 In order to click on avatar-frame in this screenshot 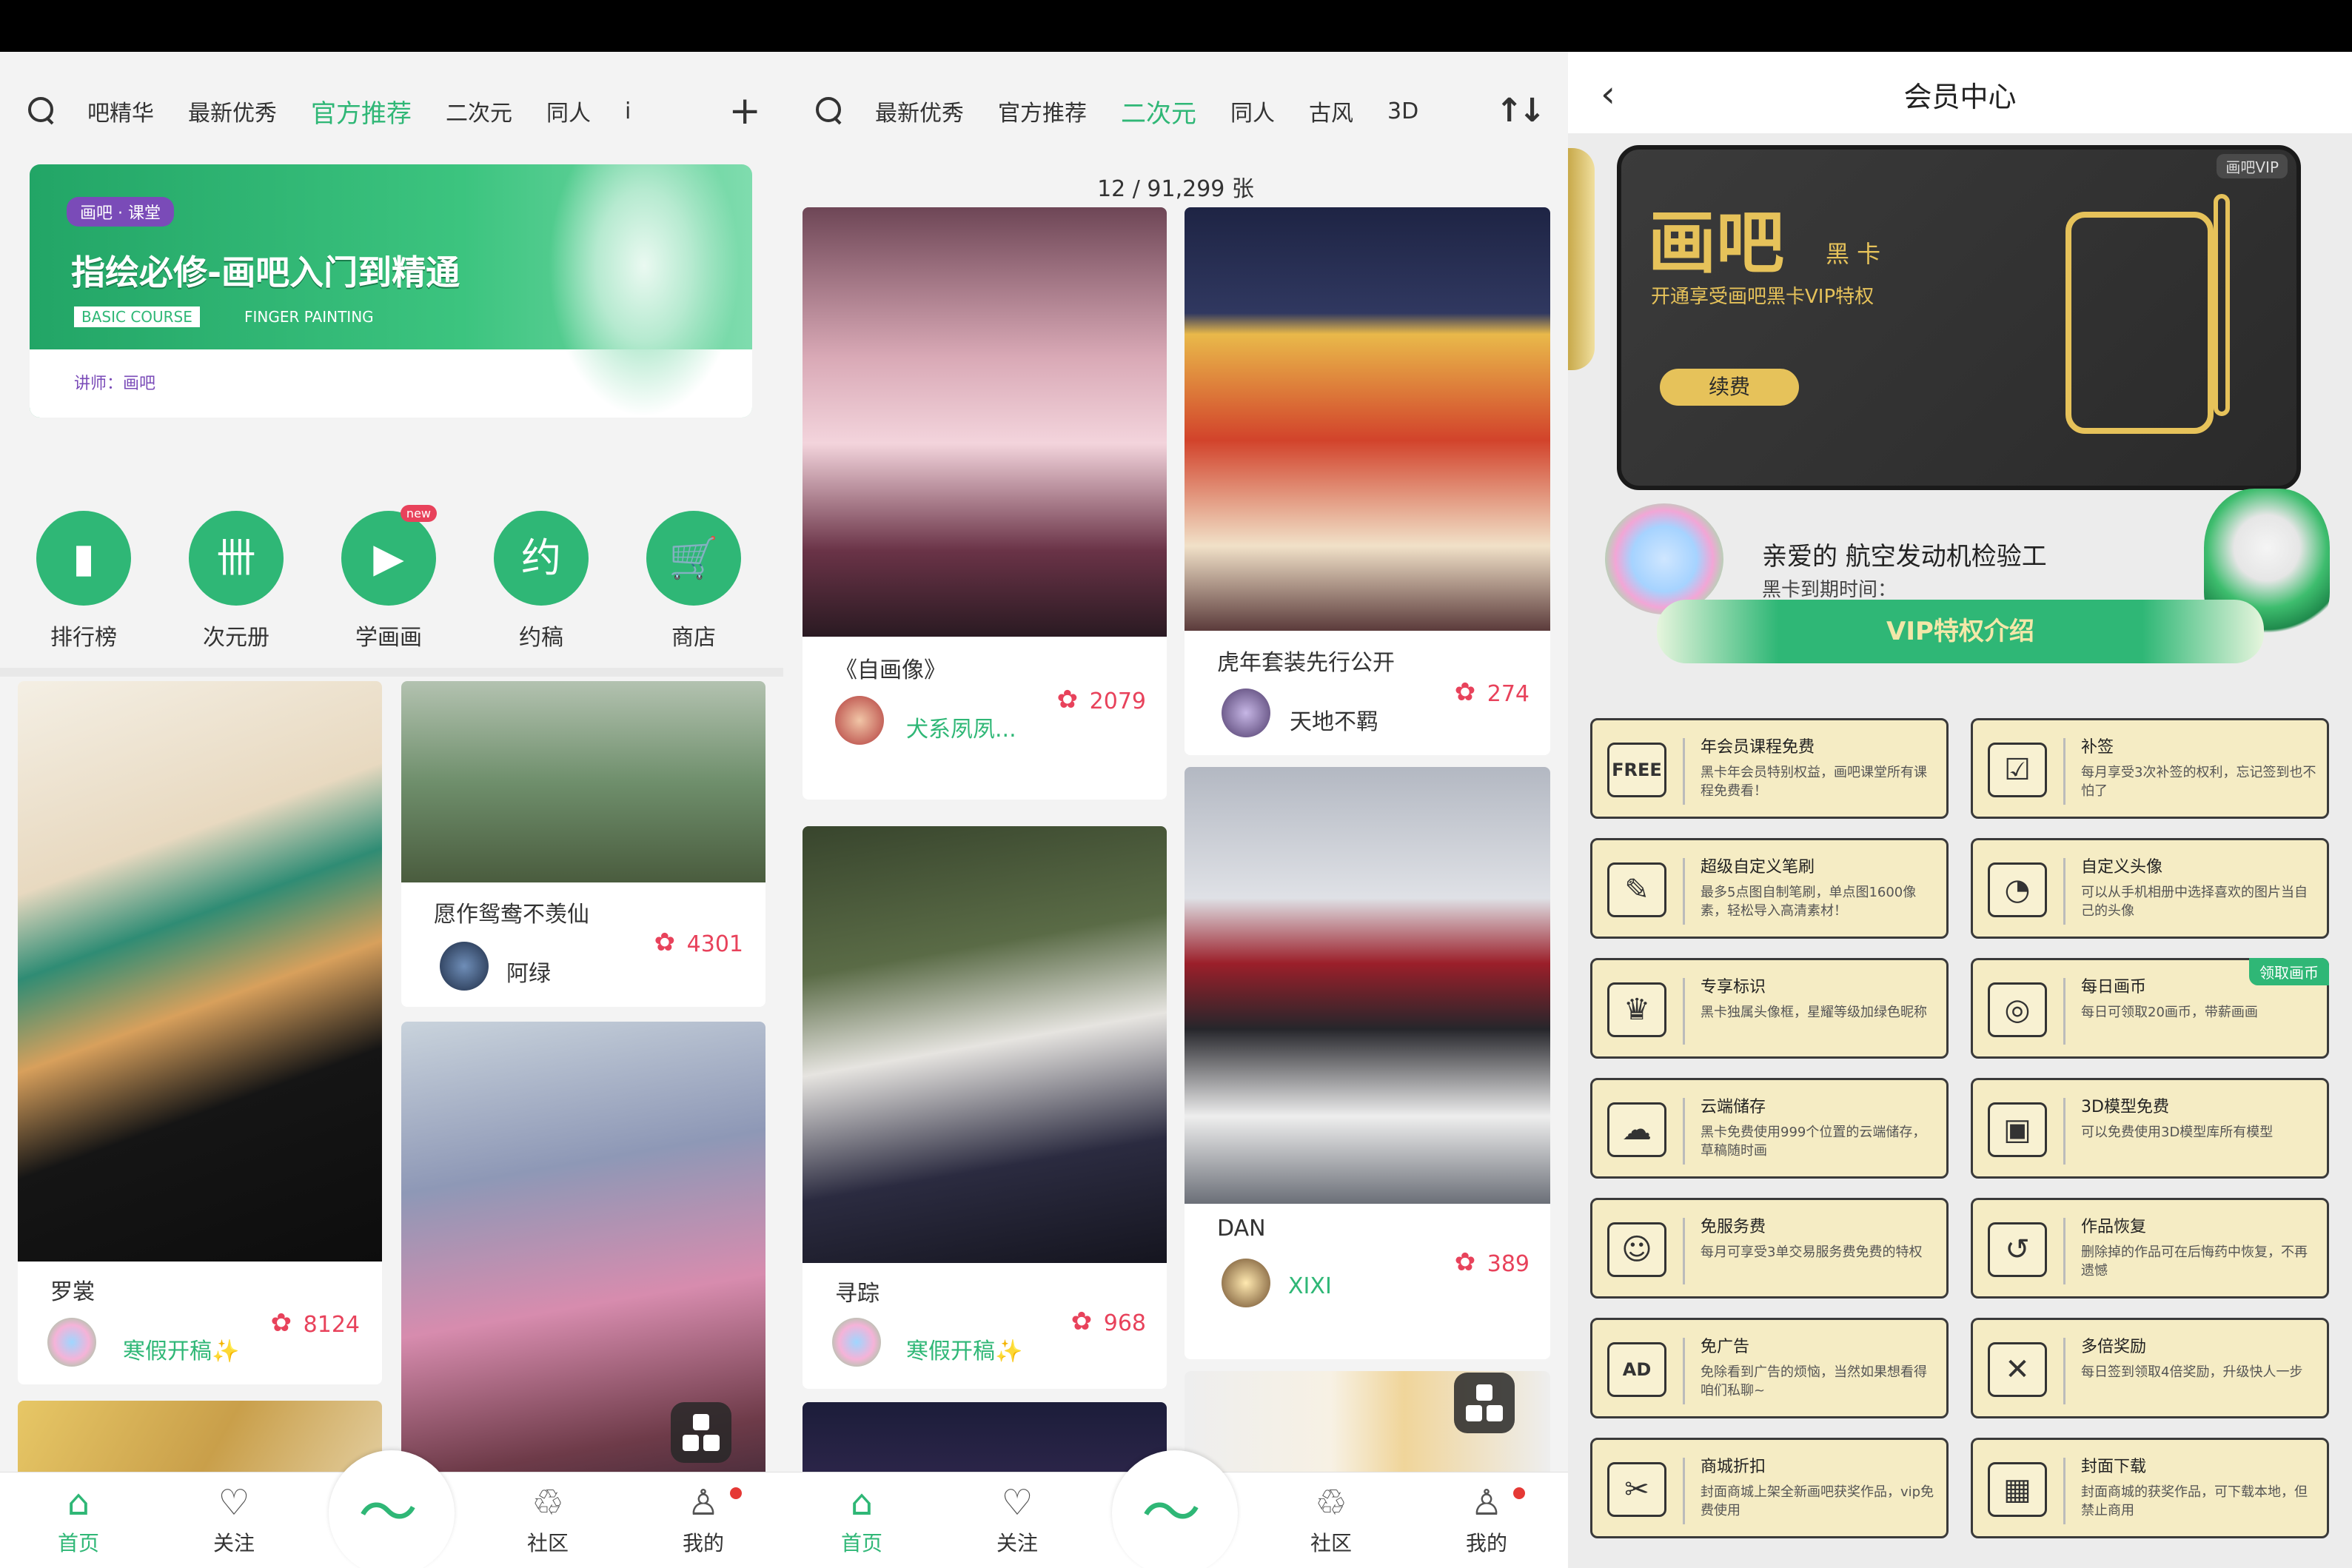, I will do `click(1664, 558)`.